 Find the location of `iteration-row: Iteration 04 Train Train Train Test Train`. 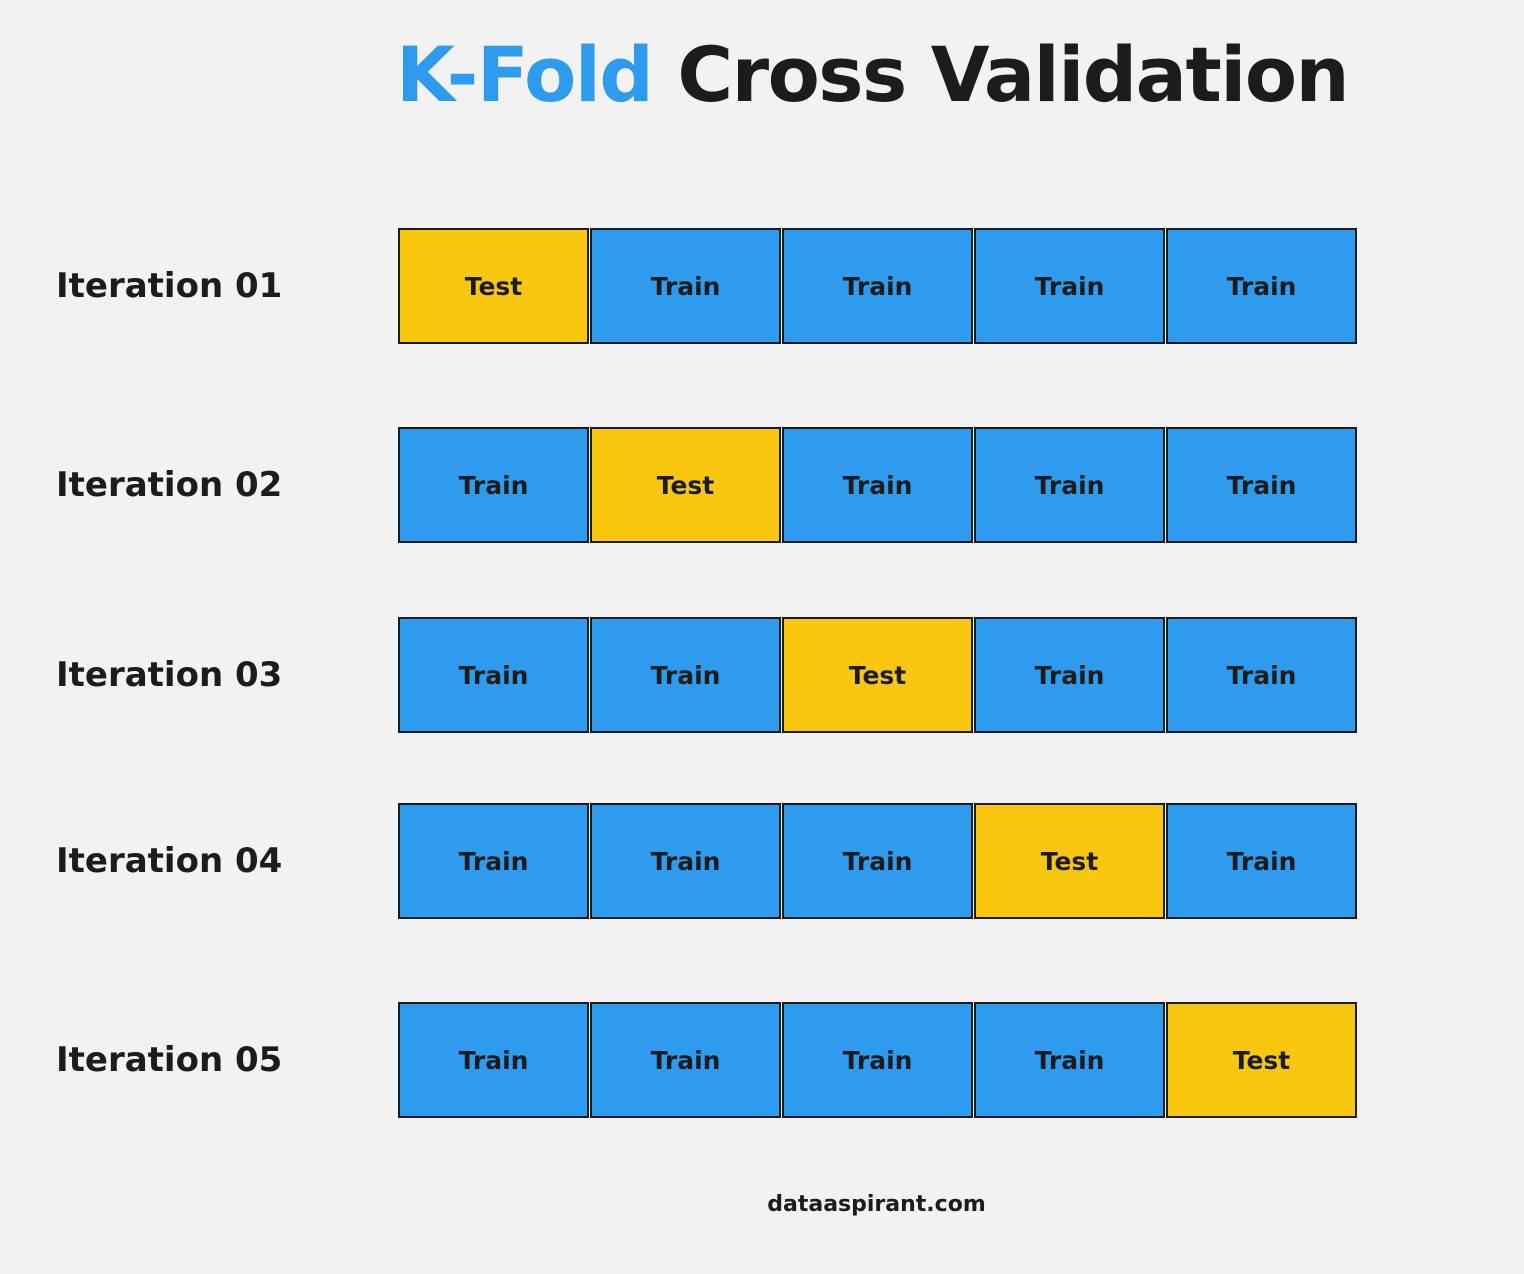

iteration-row: Iteration 04 Train Train Train Test Train is located at coordinates (762, 861).